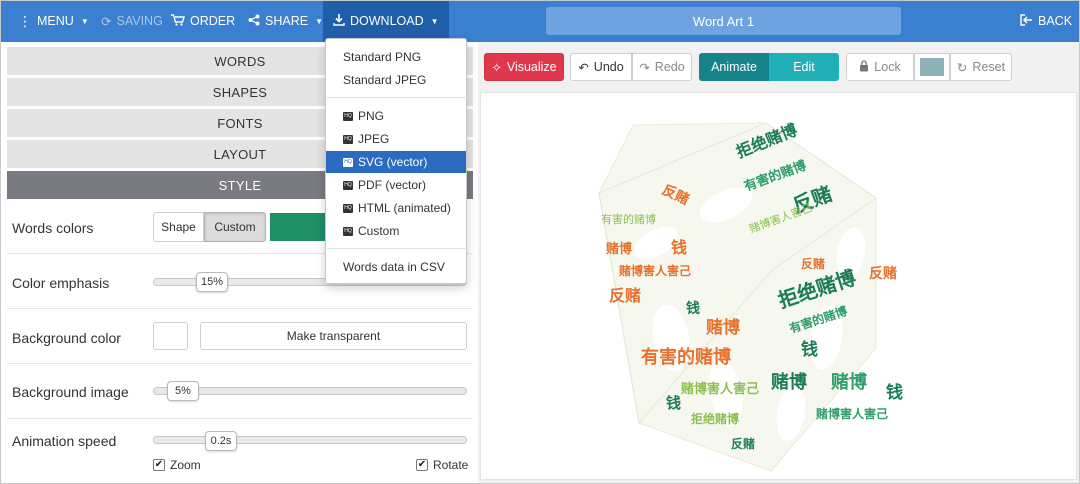 This screenshot has width=1080, height=484. I want to click on button-label: Shape, so click(178, 227).